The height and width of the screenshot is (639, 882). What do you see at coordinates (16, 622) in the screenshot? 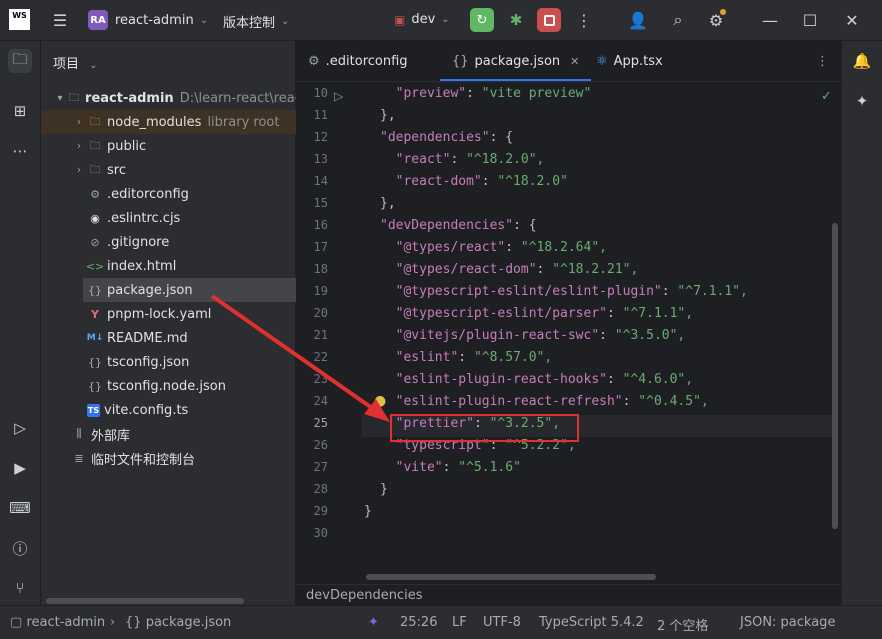
I see `folder-icon: ▢` at bounding box center [16, 622].